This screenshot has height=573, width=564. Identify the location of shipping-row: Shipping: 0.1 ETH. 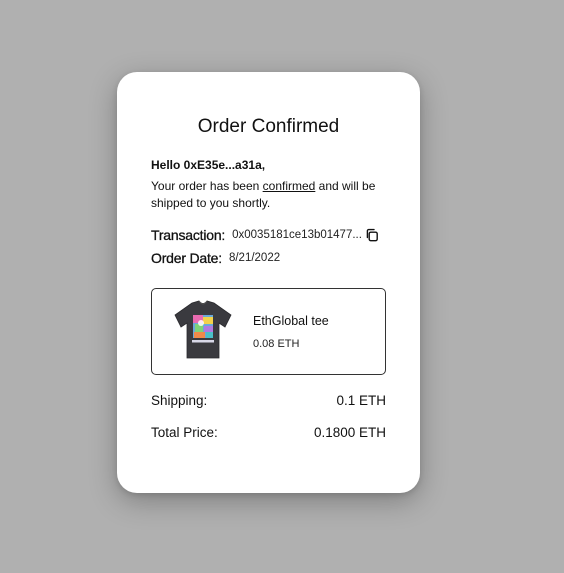
(268, 400).